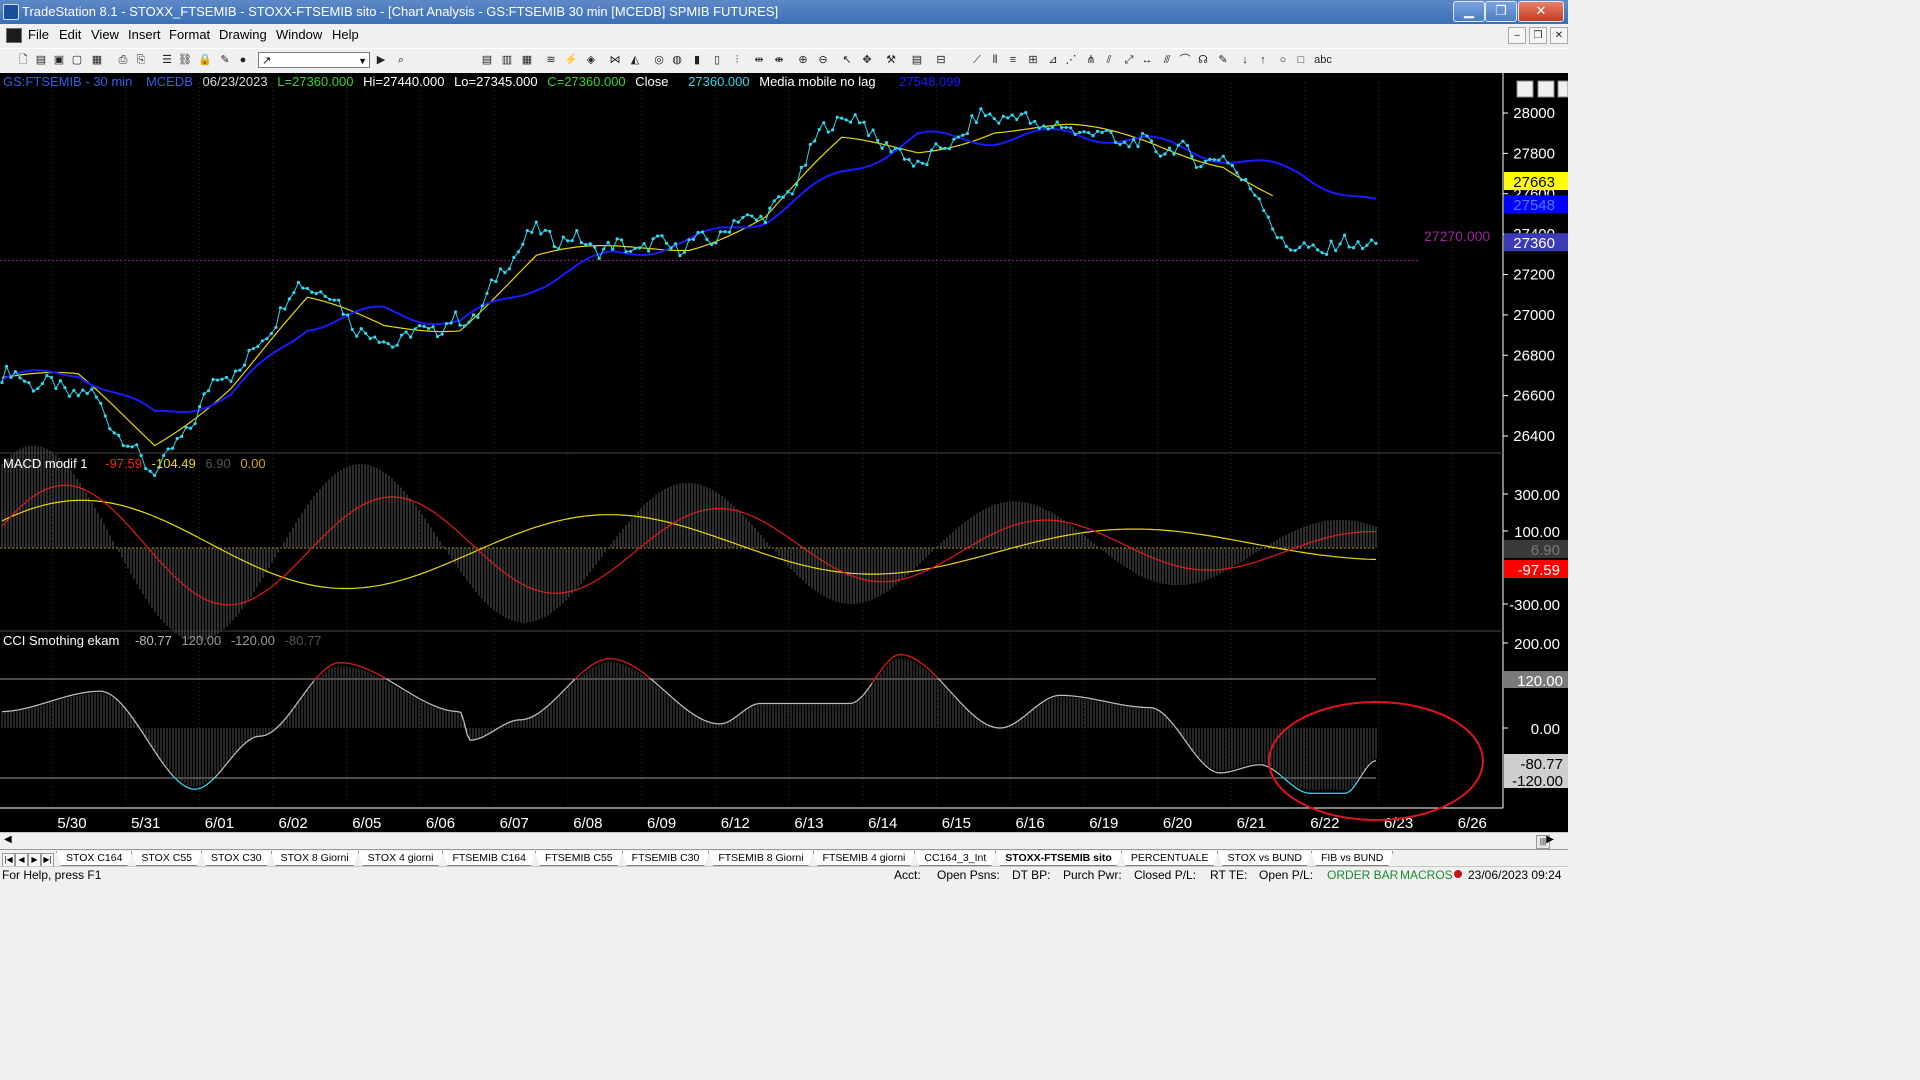 The image size is (1920, 1080). What do you see at coordinates (995, 60) in the screenshot?
I see `vertical-lines-icon: ⦀` at bounding box center [995, 60].